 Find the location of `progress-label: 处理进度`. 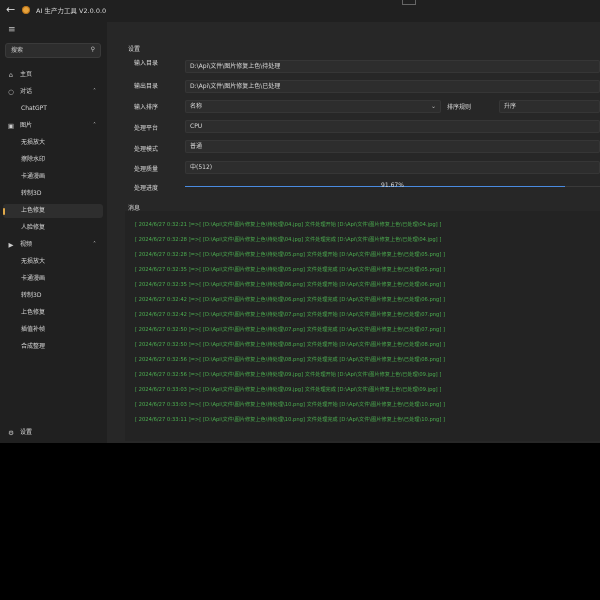

progress-label: 处理进度 is located at coordinates (146, 188).